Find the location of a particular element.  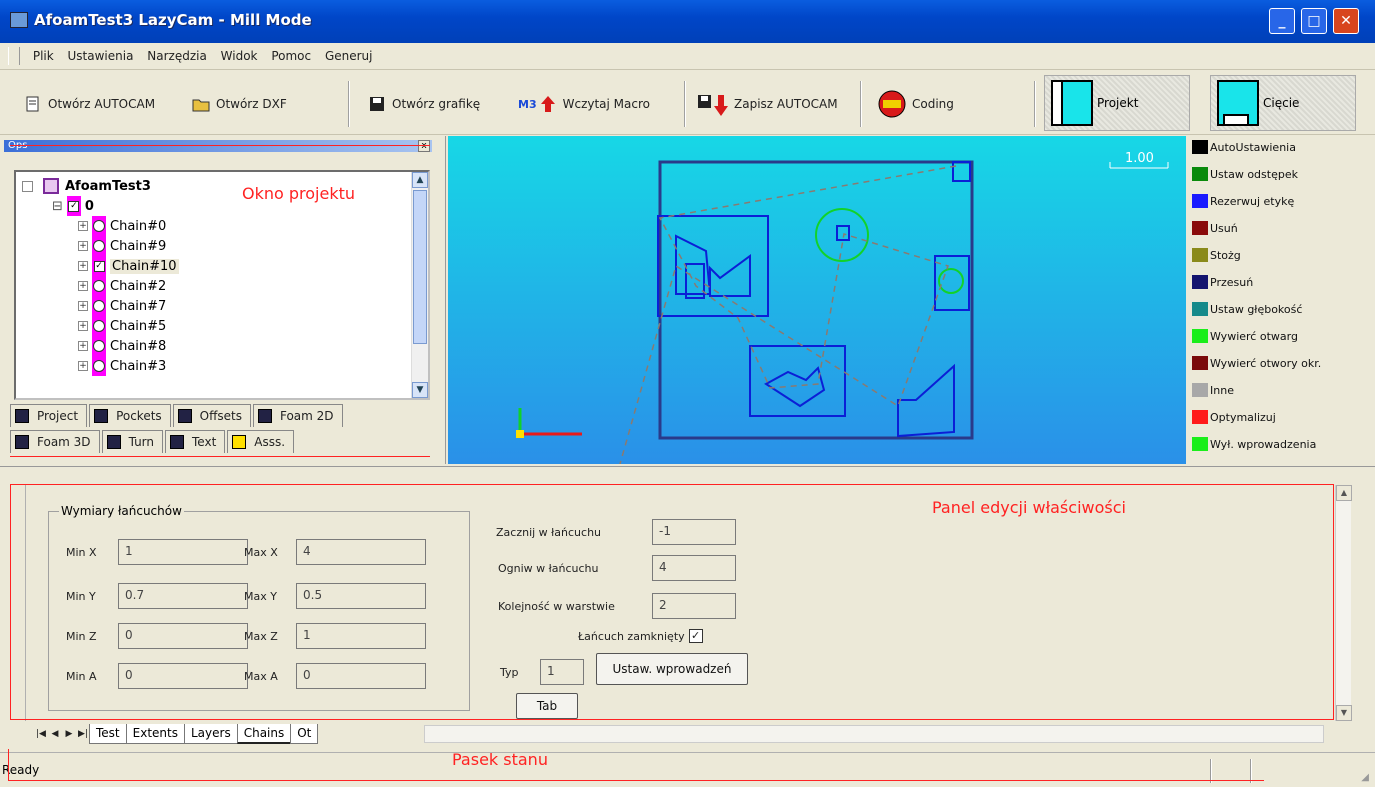

outline-view-button: Cięcie is located at coordinates (1283, 103).